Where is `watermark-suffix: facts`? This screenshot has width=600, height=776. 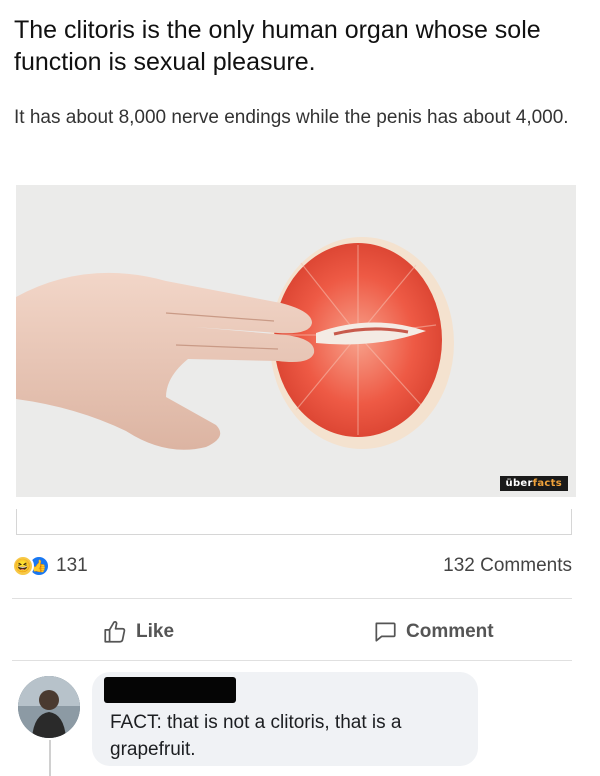
watermark-suffix: facts is located at coordinates (547, 483).